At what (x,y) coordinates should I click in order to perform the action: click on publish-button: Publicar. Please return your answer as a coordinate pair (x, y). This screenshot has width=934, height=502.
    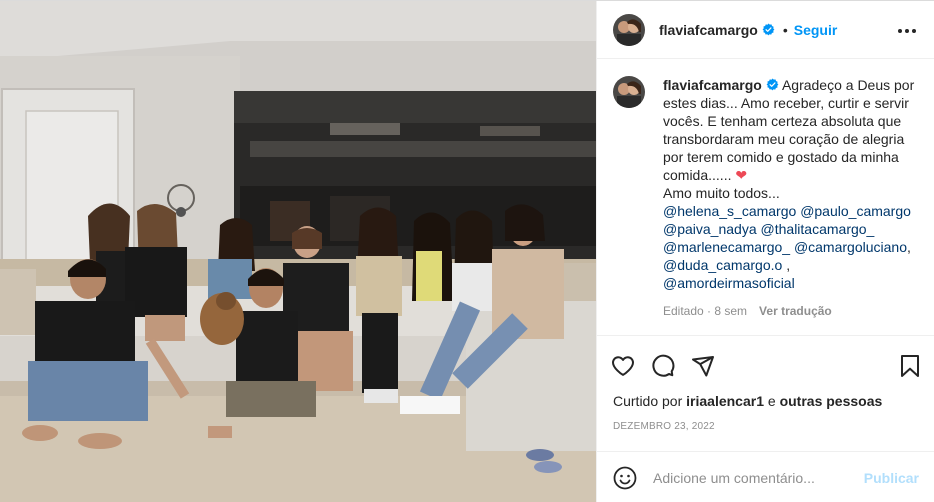
    Looking at the image, I should click on (891, 478).